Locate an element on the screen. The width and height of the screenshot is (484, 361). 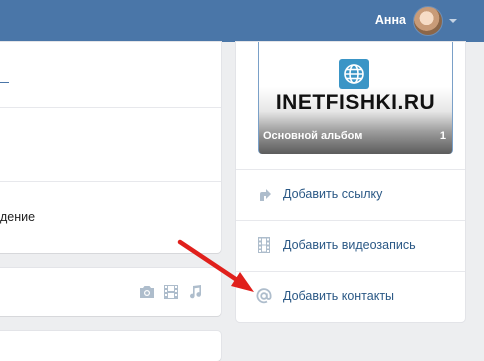
add-link-label: Добавить ссылку is located at coordinates (333, 194).